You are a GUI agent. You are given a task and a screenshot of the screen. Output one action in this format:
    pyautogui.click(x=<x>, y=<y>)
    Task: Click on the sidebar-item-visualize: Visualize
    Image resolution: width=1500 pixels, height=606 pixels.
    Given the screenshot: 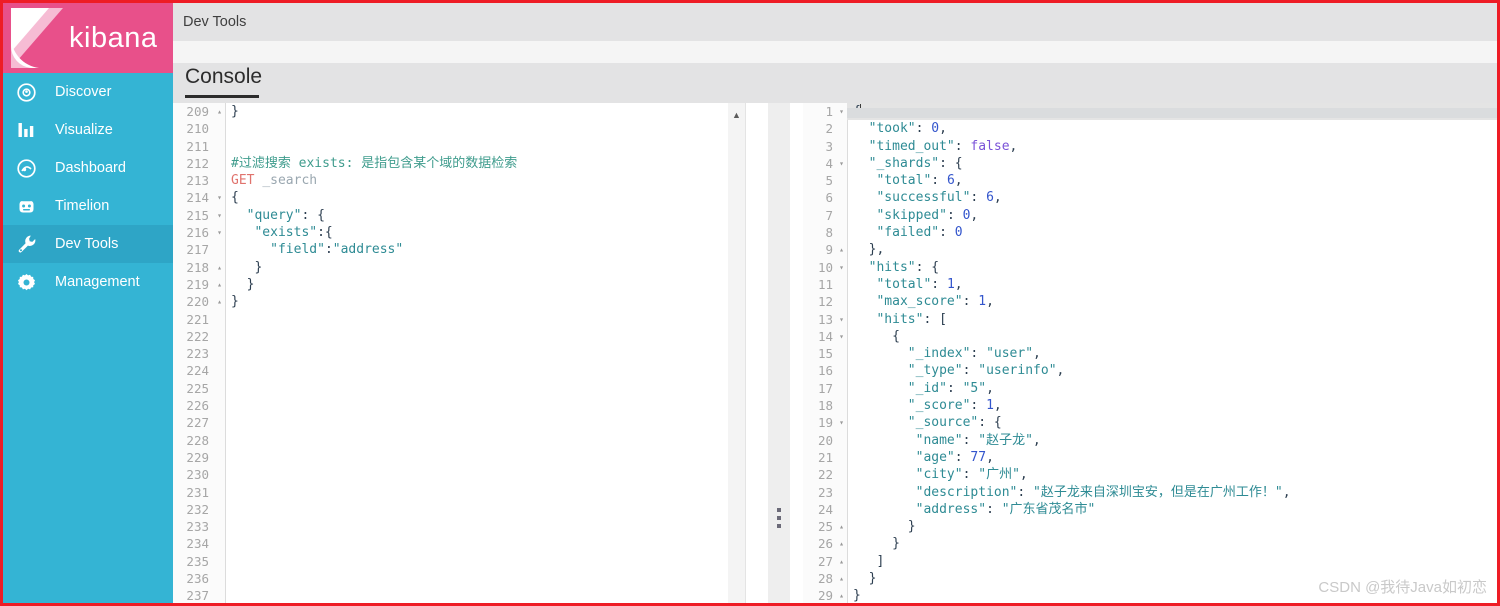 What is the action you would take?
    pyautogui.click(x=88, y=130)
    